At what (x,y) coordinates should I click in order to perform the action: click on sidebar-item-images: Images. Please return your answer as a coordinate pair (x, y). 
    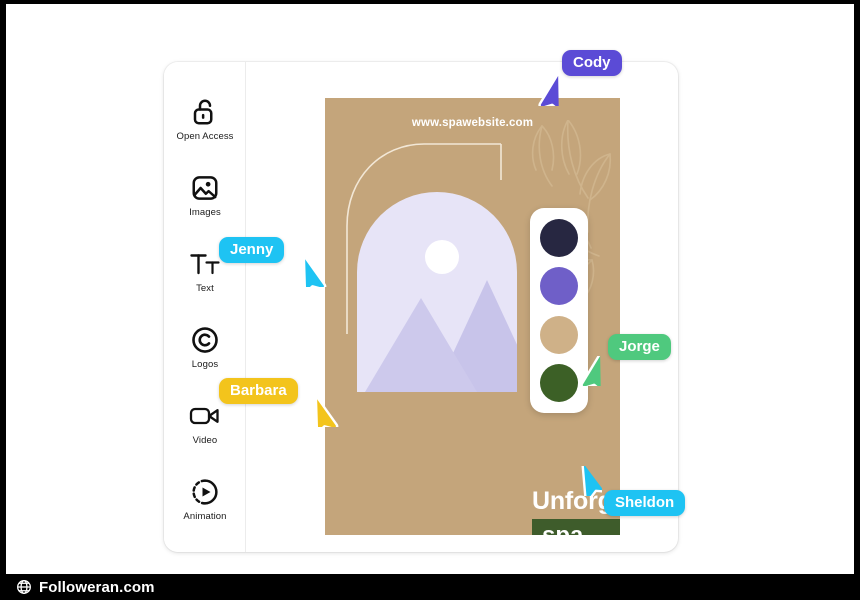
    Looking at the image, I should click on (205, 194).